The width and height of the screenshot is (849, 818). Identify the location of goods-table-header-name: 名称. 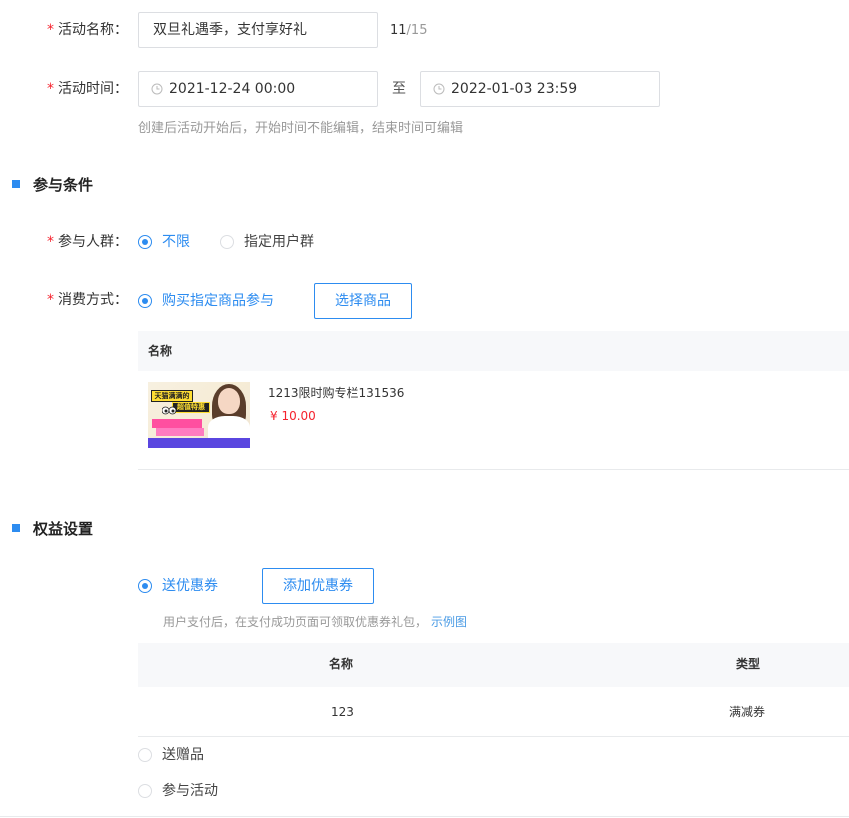
(160, 351).